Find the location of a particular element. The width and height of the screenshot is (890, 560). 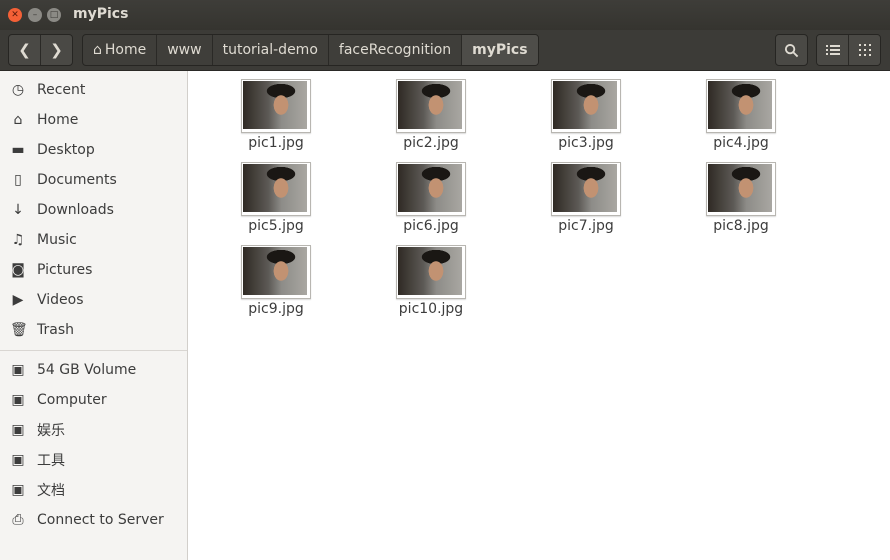

file-item: pic2.jpg is located at coordinates (431, 111).